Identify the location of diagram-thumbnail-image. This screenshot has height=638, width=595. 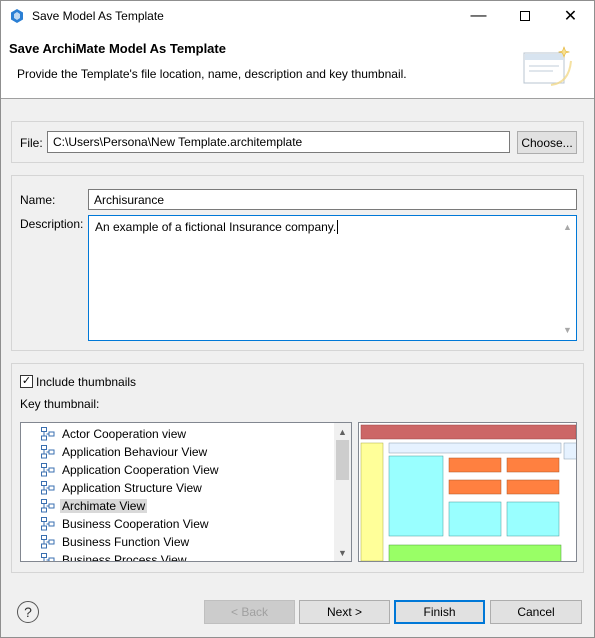
(467, 492).